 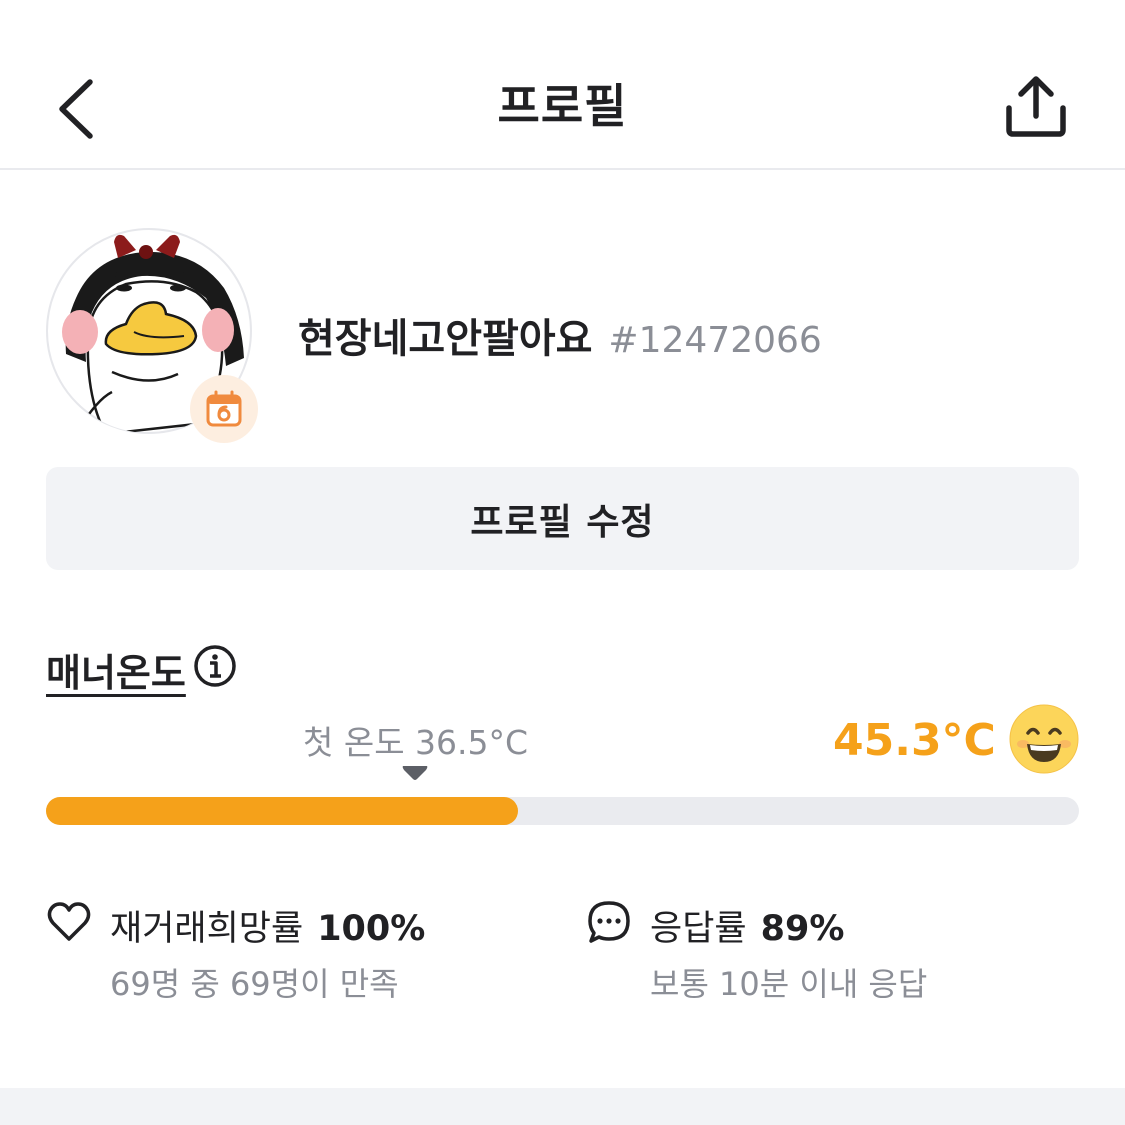 What do you see at coordinates (914, 740) in the screenshot?
I see `temperature-value: 45.3°C` at bounding box center [914, 740].